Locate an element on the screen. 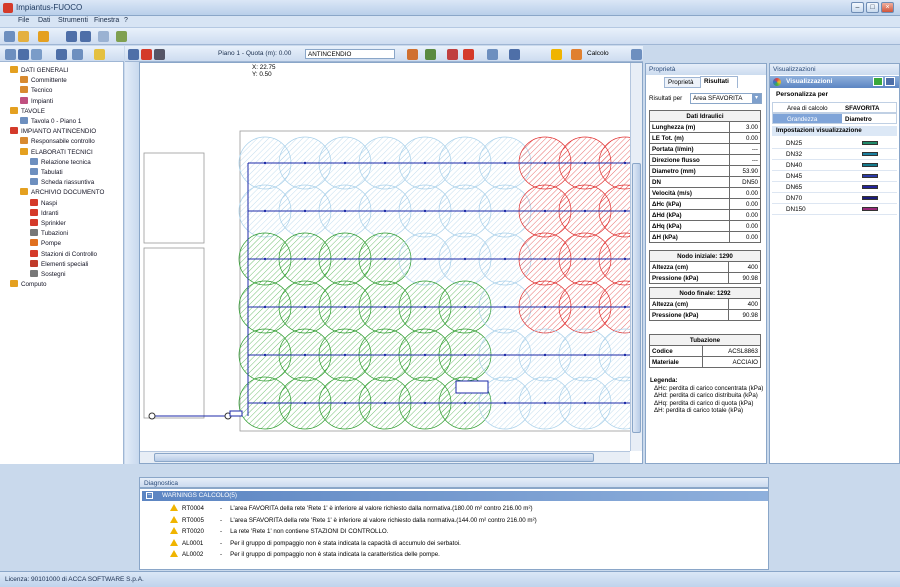  tree-item: Relazione tecnica is located at coordinates (60, 161).